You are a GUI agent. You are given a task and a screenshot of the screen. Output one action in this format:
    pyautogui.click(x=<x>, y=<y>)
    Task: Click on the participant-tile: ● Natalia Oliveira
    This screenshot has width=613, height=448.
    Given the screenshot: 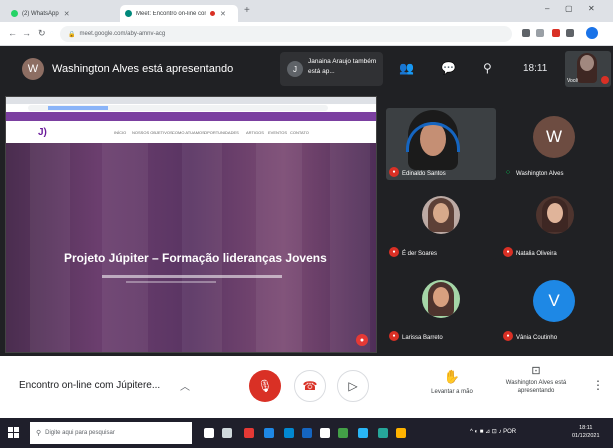 What is the action you would take?
    pyautogui.click(x=555, y=224)
    